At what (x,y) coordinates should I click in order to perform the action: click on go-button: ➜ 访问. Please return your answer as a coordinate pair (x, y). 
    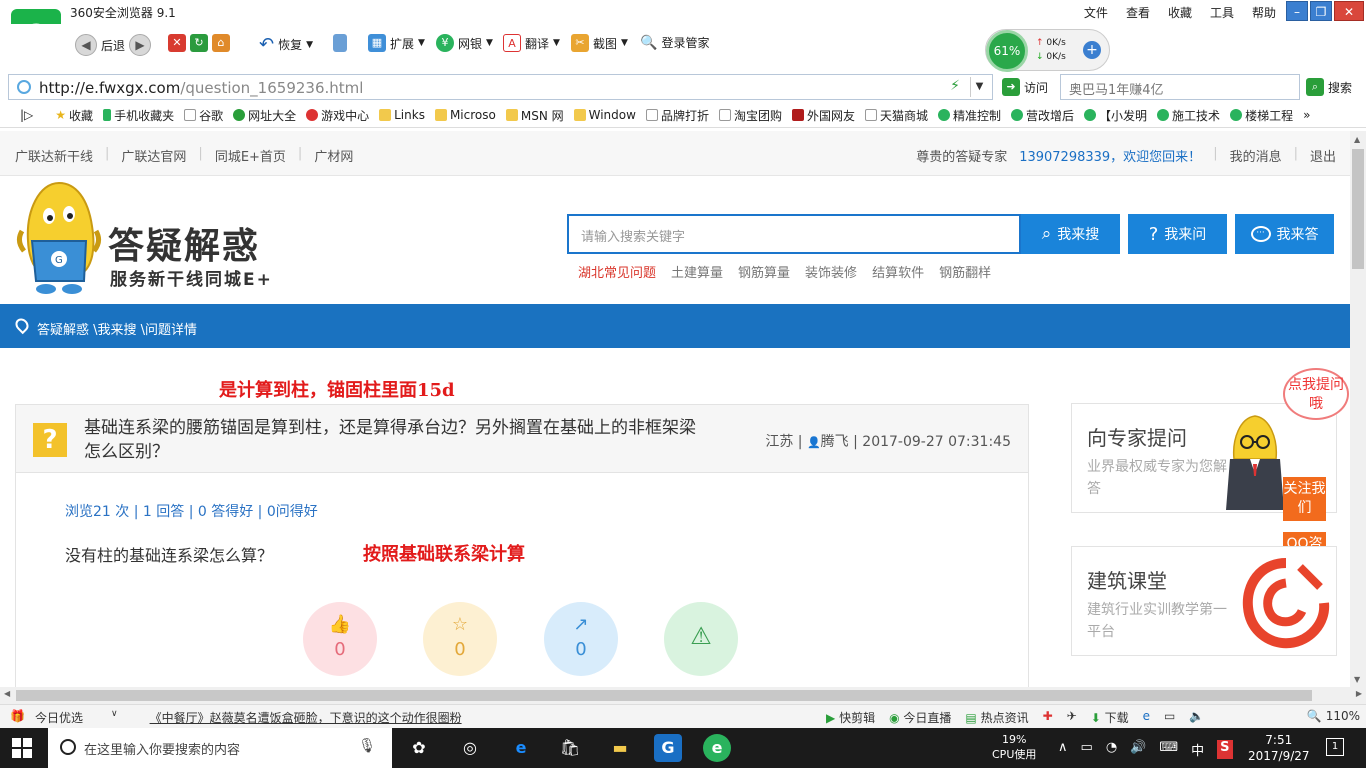
    Looking at the image, I should click on (1025, 87).